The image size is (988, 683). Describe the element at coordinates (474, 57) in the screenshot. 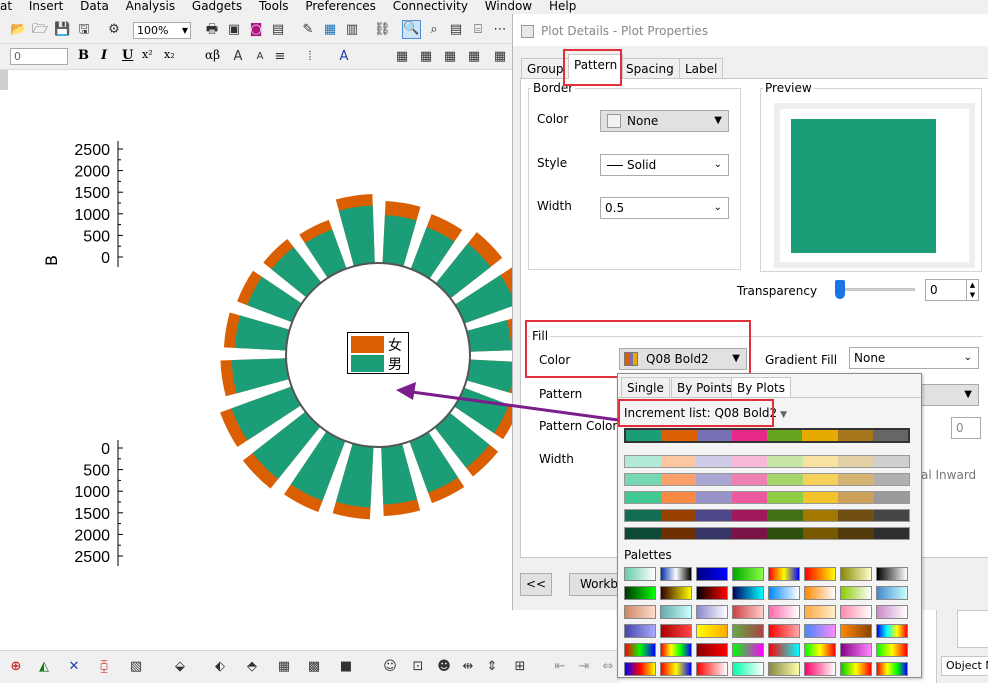

I see `grid-icon-4: ▦` at that location.